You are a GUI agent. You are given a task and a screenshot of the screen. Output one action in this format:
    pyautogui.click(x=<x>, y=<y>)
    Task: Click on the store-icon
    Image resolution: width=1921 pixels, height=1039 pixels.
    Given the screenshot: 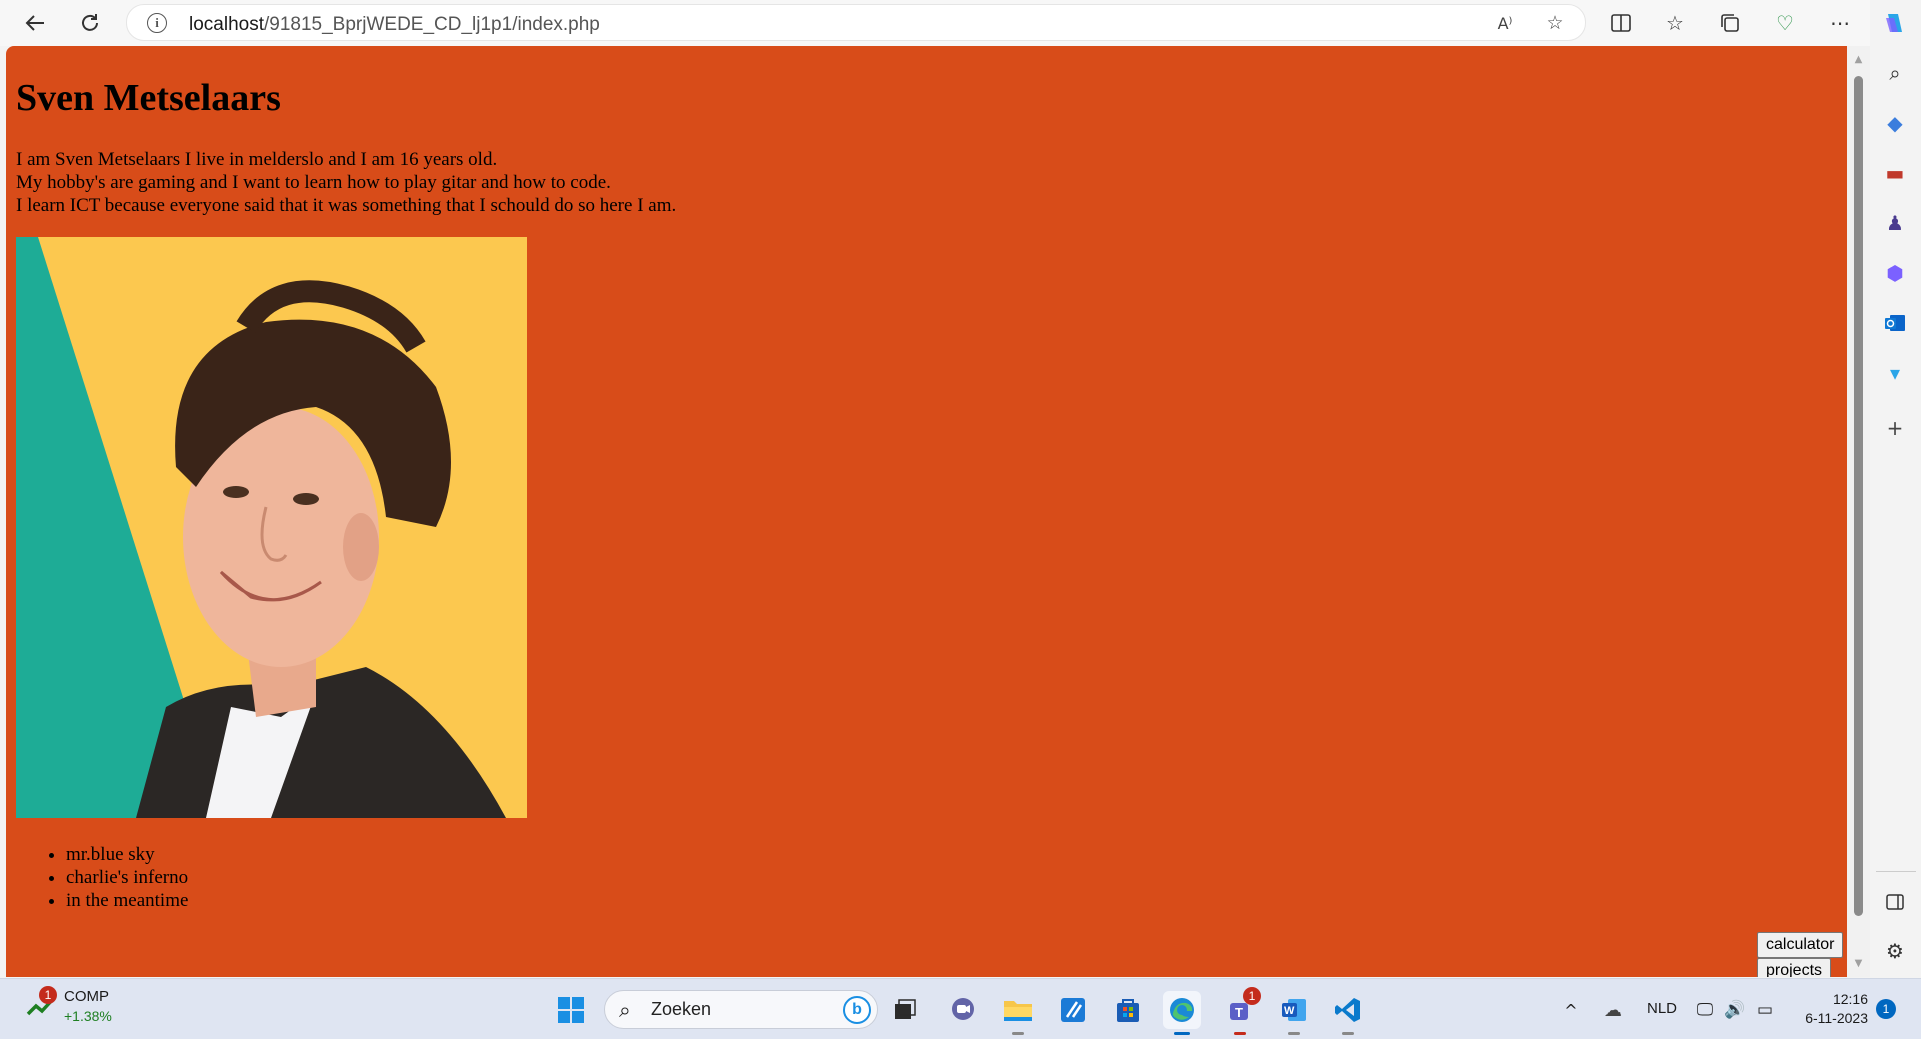 What is the action you would take?
    pyautogui.click(x=1128, y=1010)
    